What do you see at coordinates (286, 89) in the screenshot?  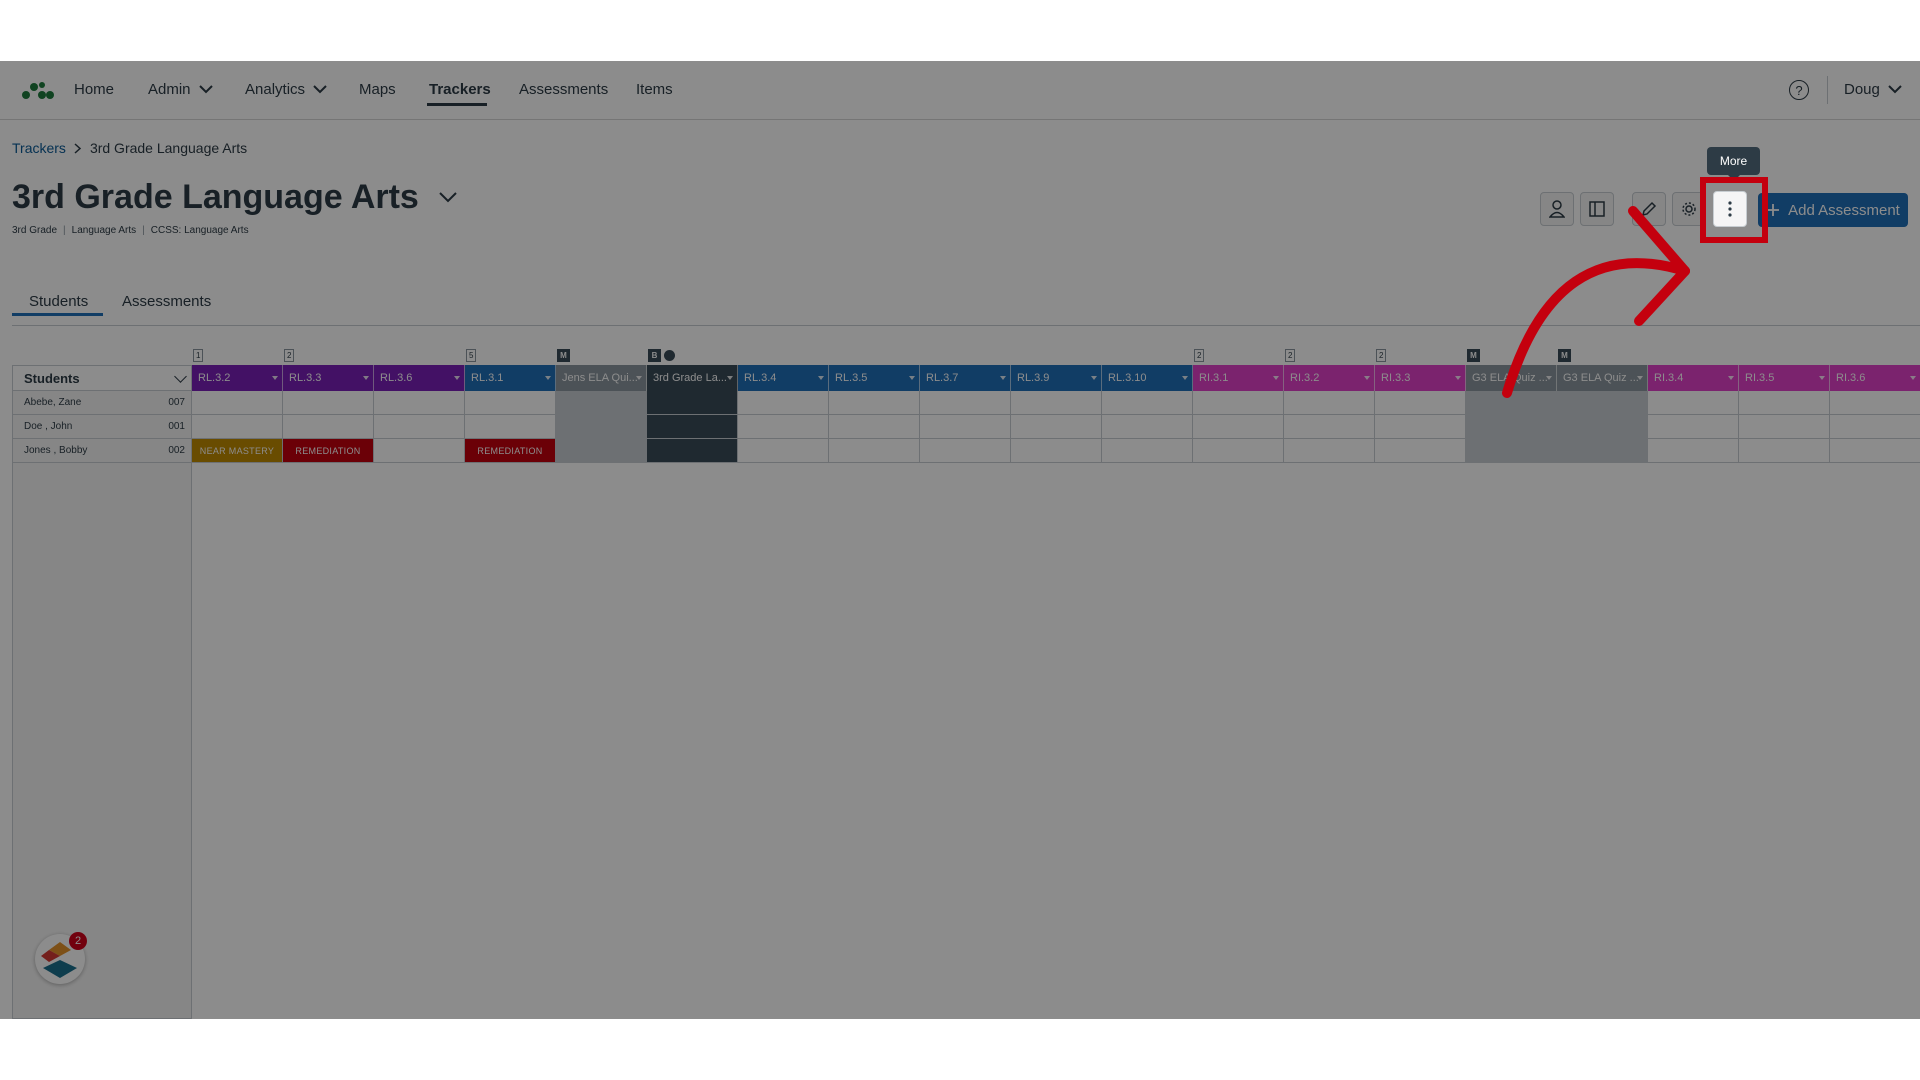 I see `nav-analytics: Analytics` at bounding box center [286, 89].